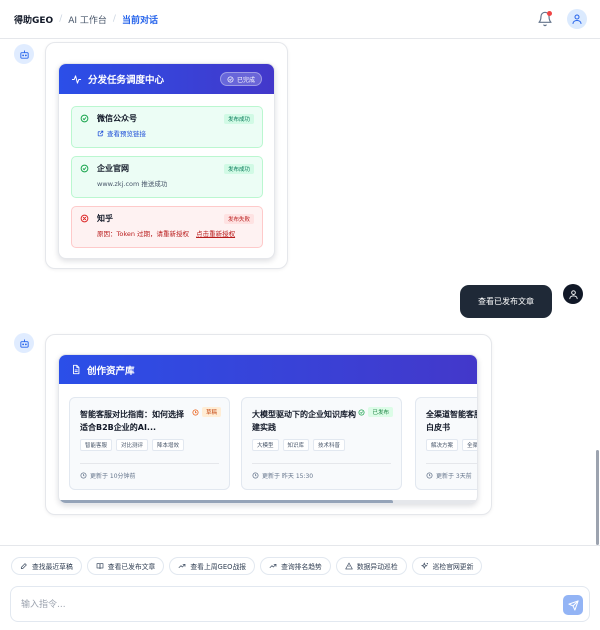 Image resolution: width=600 pixels, height=630 pixels. What do you see at coordinates (167, 177) in the screenshot?
I see `task-item-website: 企业官网 发布成功 www.zkj.com 推送成功` at bounding box center [167, 177].